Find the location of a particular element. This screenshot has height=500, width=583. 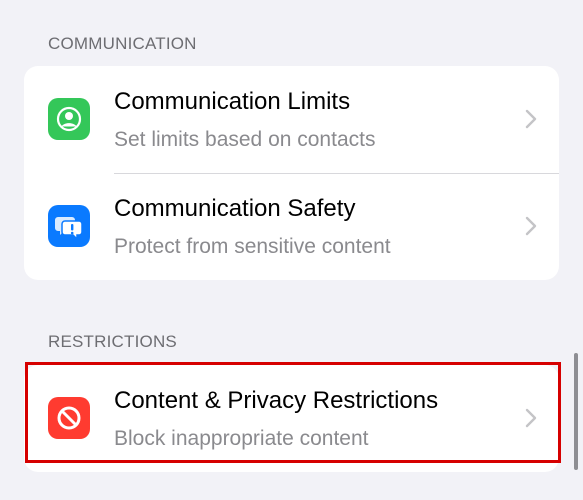

communication-limits-title: Communication Limits is located at coordinates (232, 101).